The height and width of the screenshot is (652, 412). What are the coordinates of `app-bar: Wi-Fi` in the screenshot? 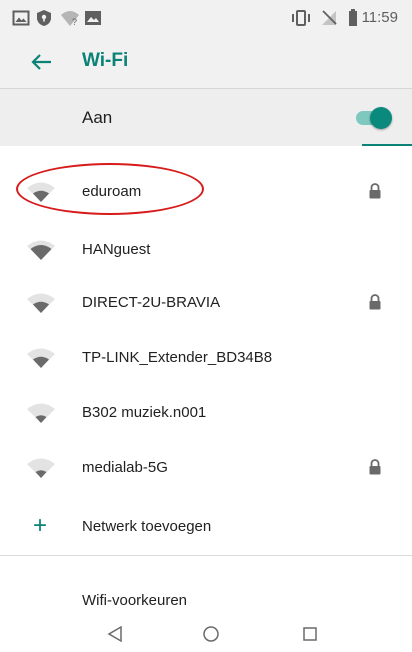 It's located at (206, 62).